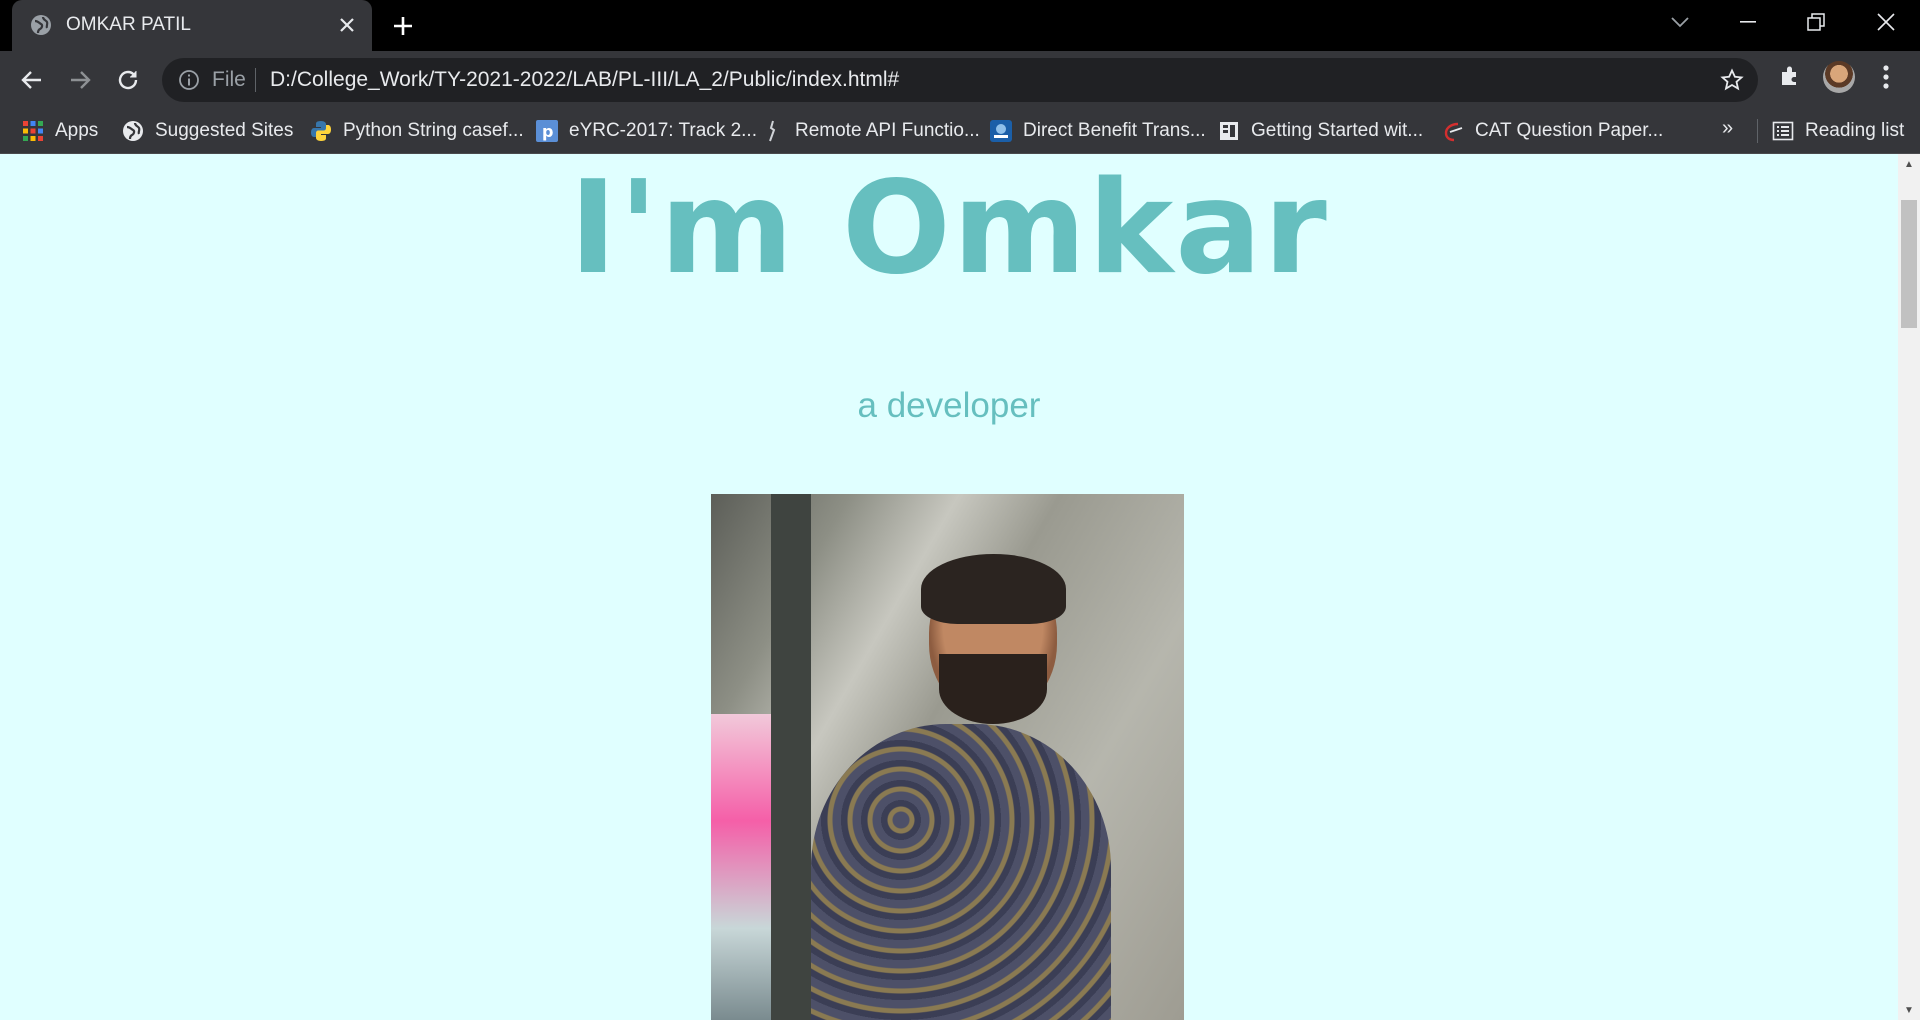 This screenshot has width=1920, height=1020. Describe the element at coordinates (1909, 164) in the screenshot. I see `scroll-up-icon: ▲` at that location.